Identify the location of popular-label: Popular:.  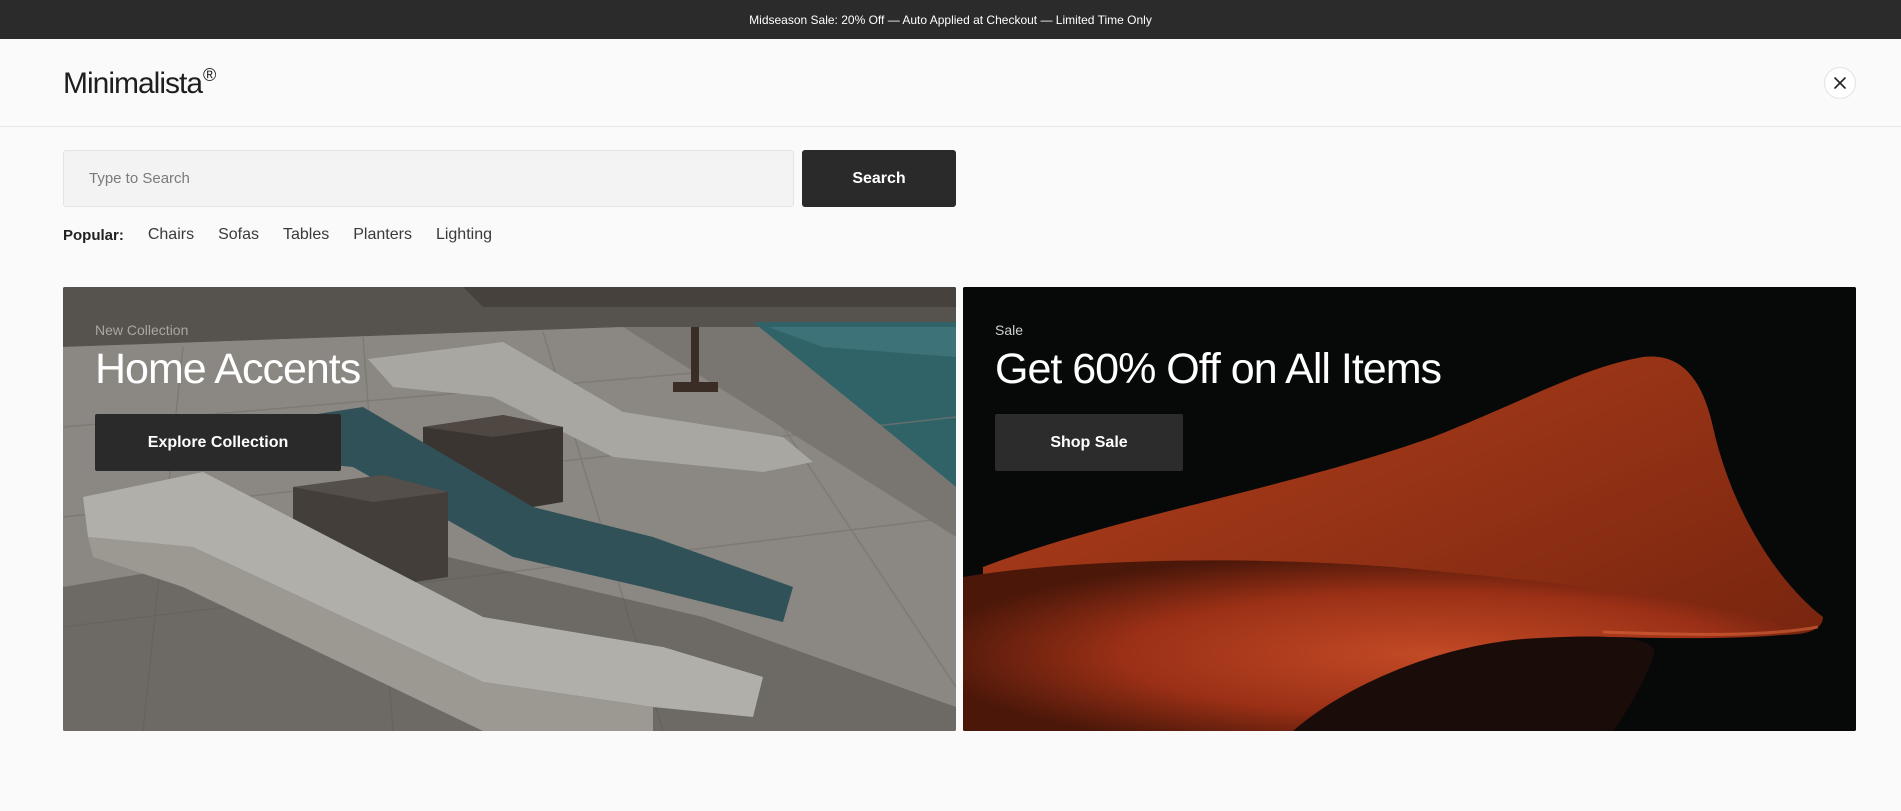
(93, 235).